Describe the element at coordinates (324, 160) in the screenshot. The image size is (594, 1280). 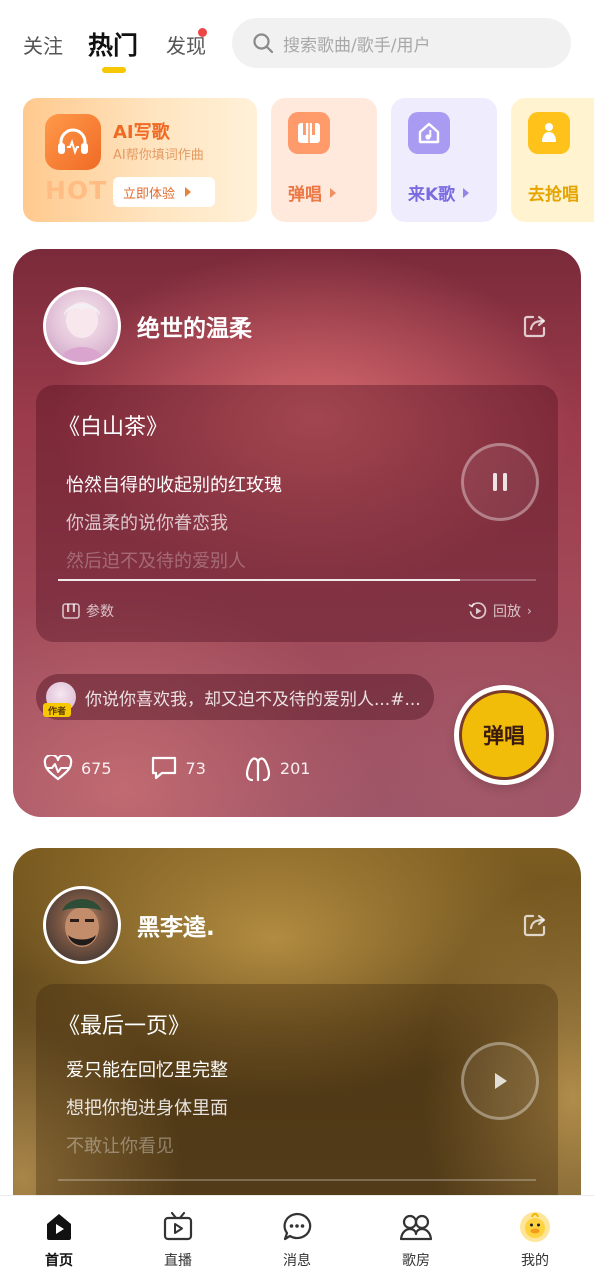
I see `feature-play-sing: 弹唱` at that location.